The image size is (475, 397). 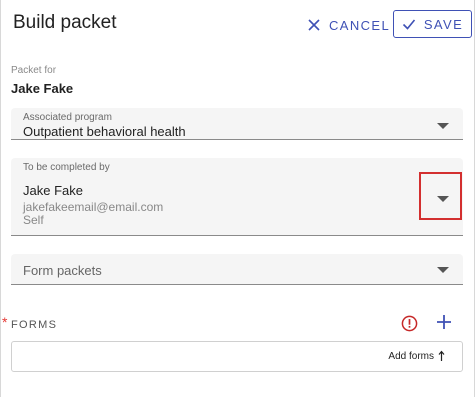 I want to click on add-forms-button: Add forms, so click(x=417, y=356).